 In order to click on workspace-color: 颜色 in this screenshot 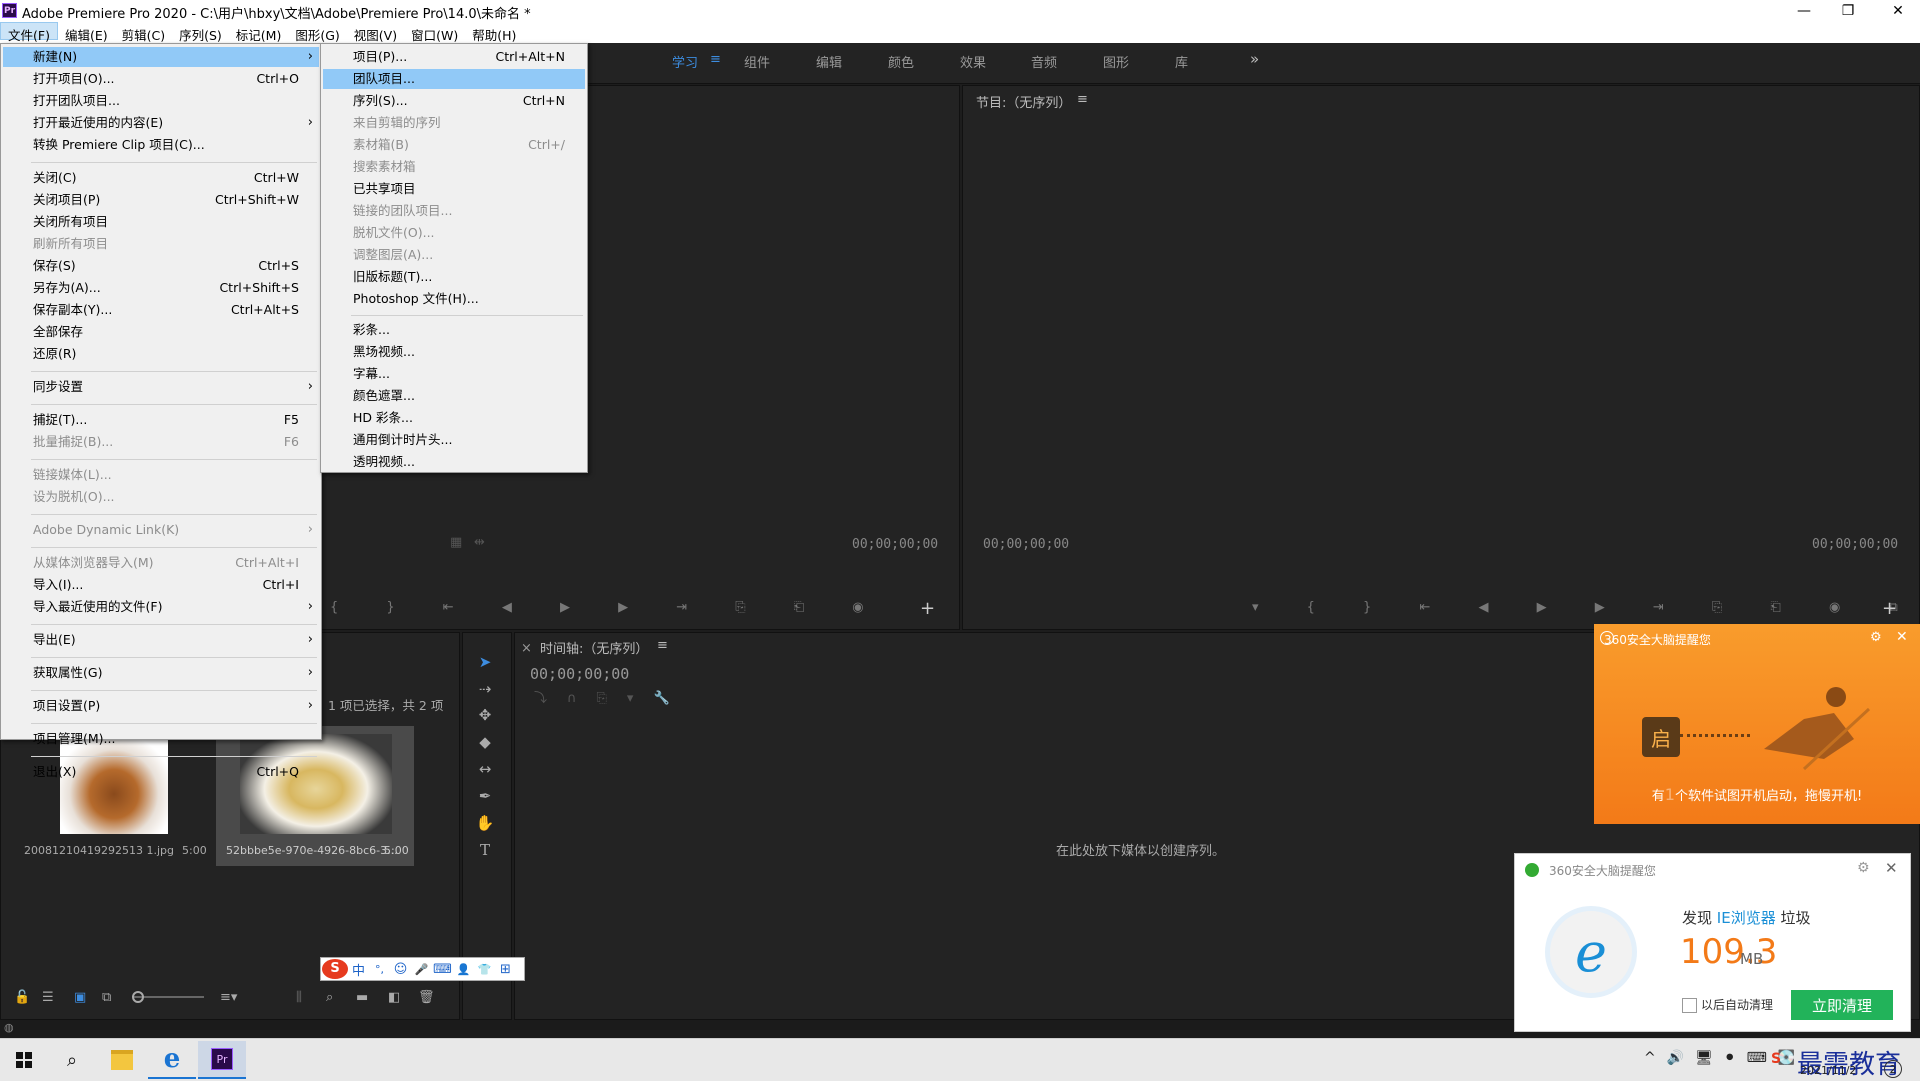, I will do `click(901, 61)`.